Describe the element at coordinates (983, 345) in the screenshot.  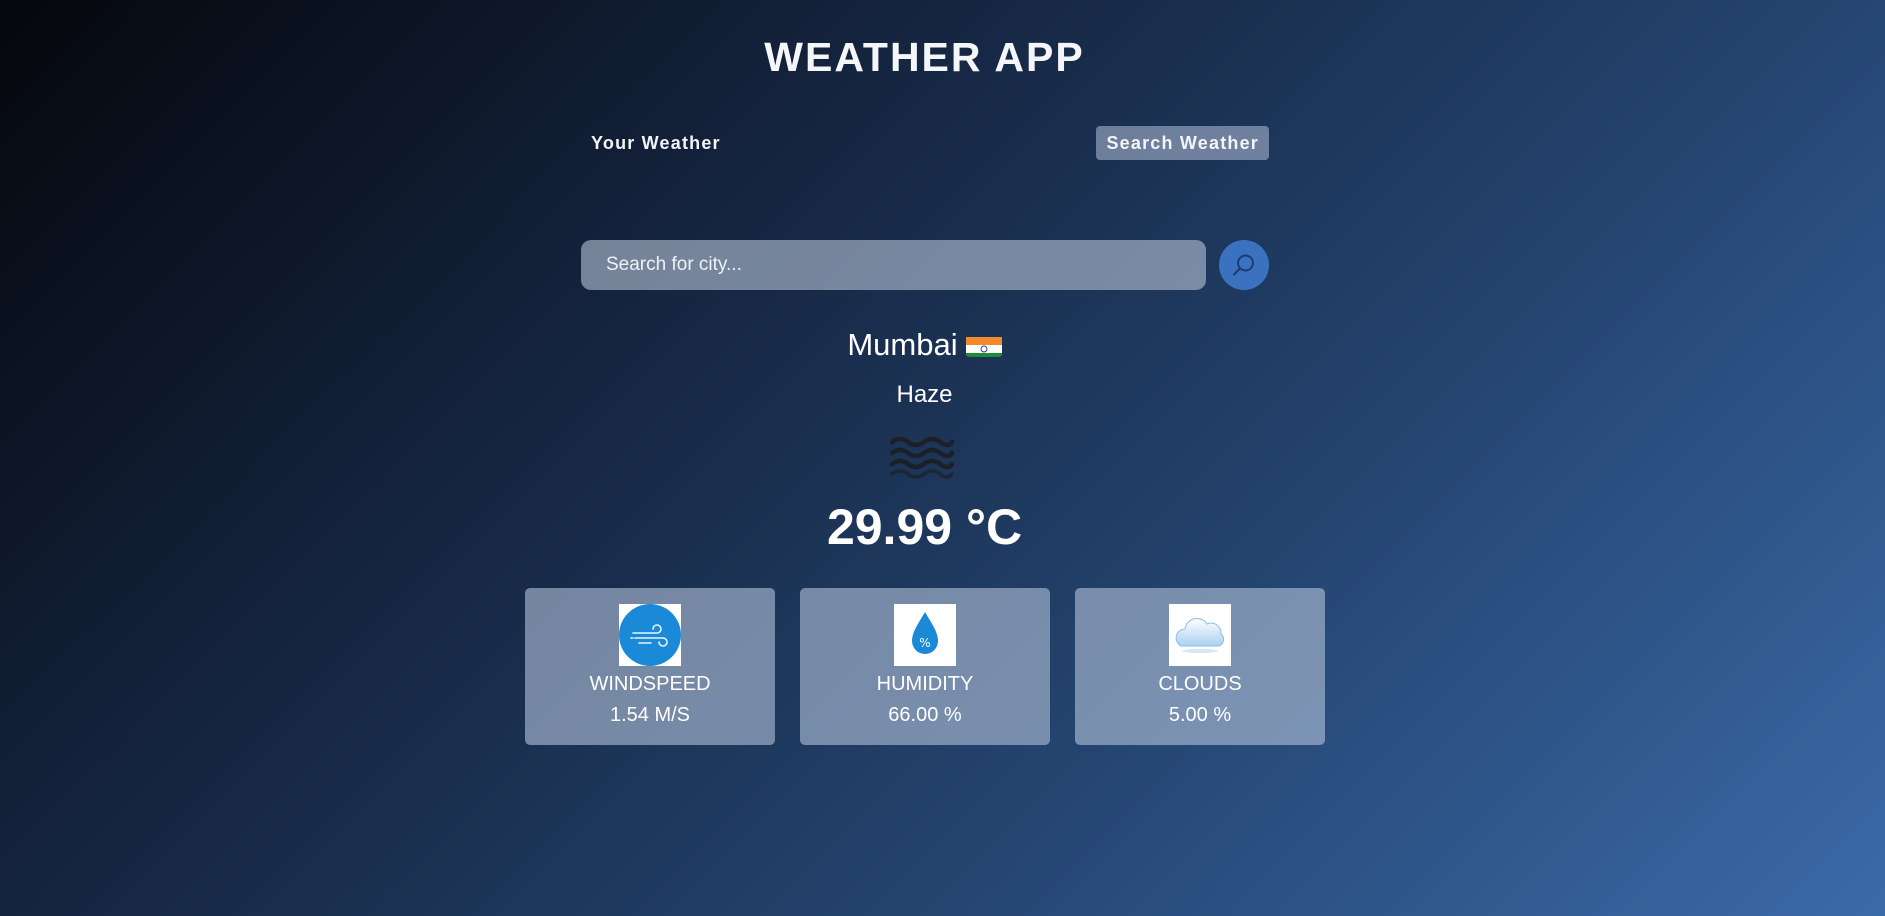
I see `india-flag-icon` at that location.